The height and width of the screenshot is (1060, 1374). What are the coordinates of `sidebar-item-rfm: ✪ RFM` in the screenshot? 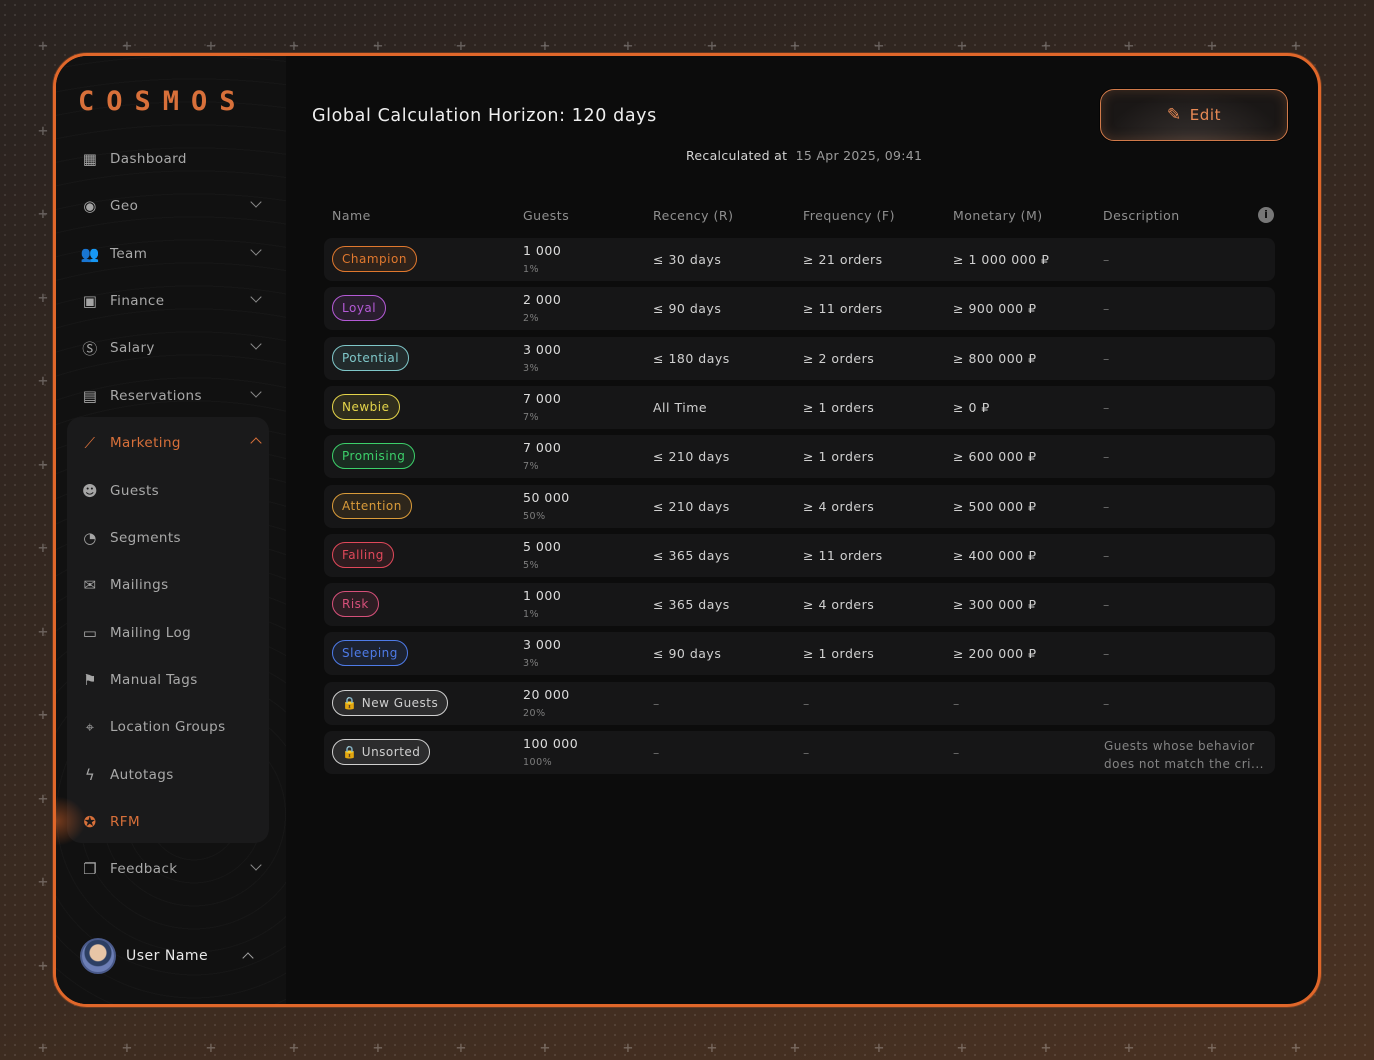 It's located at (170, 822).